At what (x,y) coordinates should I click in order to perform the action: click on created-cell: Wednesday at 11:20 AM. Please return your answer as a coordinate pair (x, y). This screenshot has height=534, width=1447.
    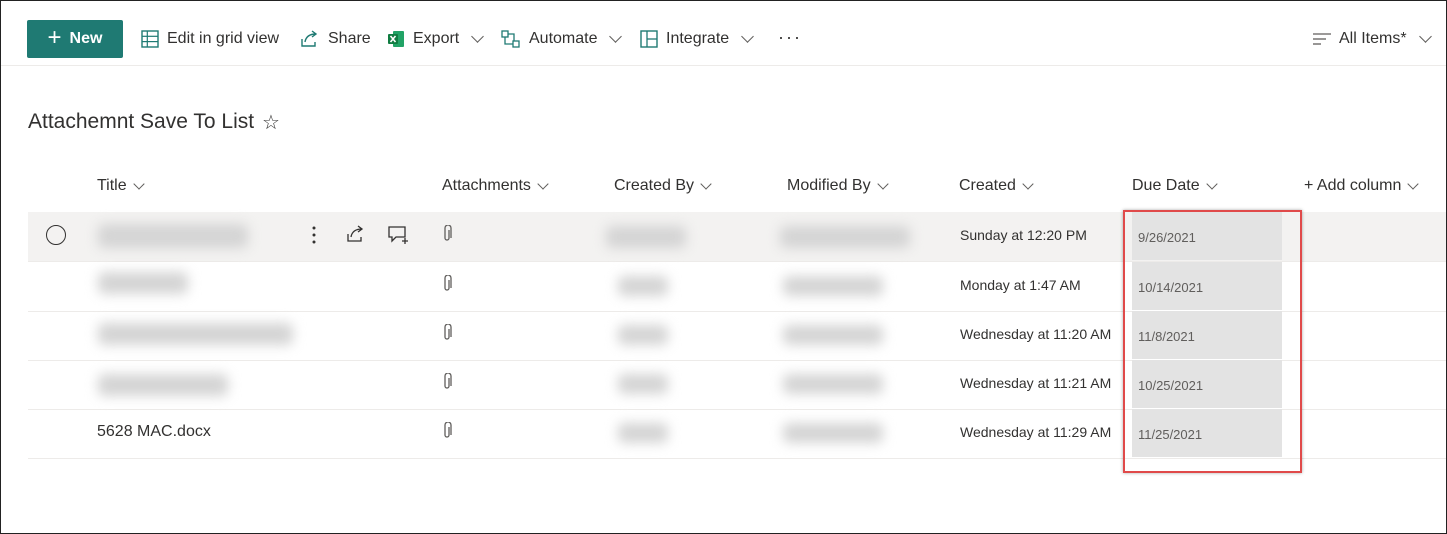
    Looking at the image, I should click on (1036, 334).